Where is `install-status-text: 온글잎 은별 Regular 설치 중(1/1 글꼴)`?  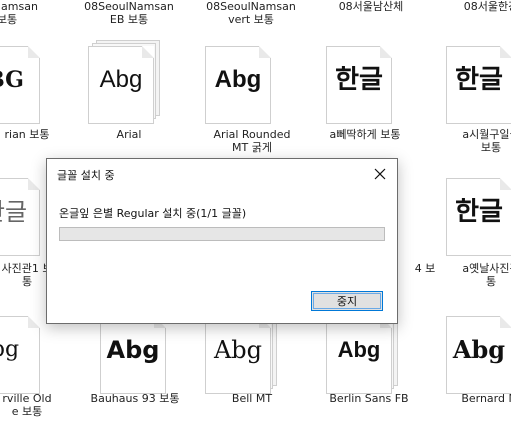
install-status-text: 온글잎 은별 Regular 설치 중(1/1 글꼴) is located at coordinates (153, 213).